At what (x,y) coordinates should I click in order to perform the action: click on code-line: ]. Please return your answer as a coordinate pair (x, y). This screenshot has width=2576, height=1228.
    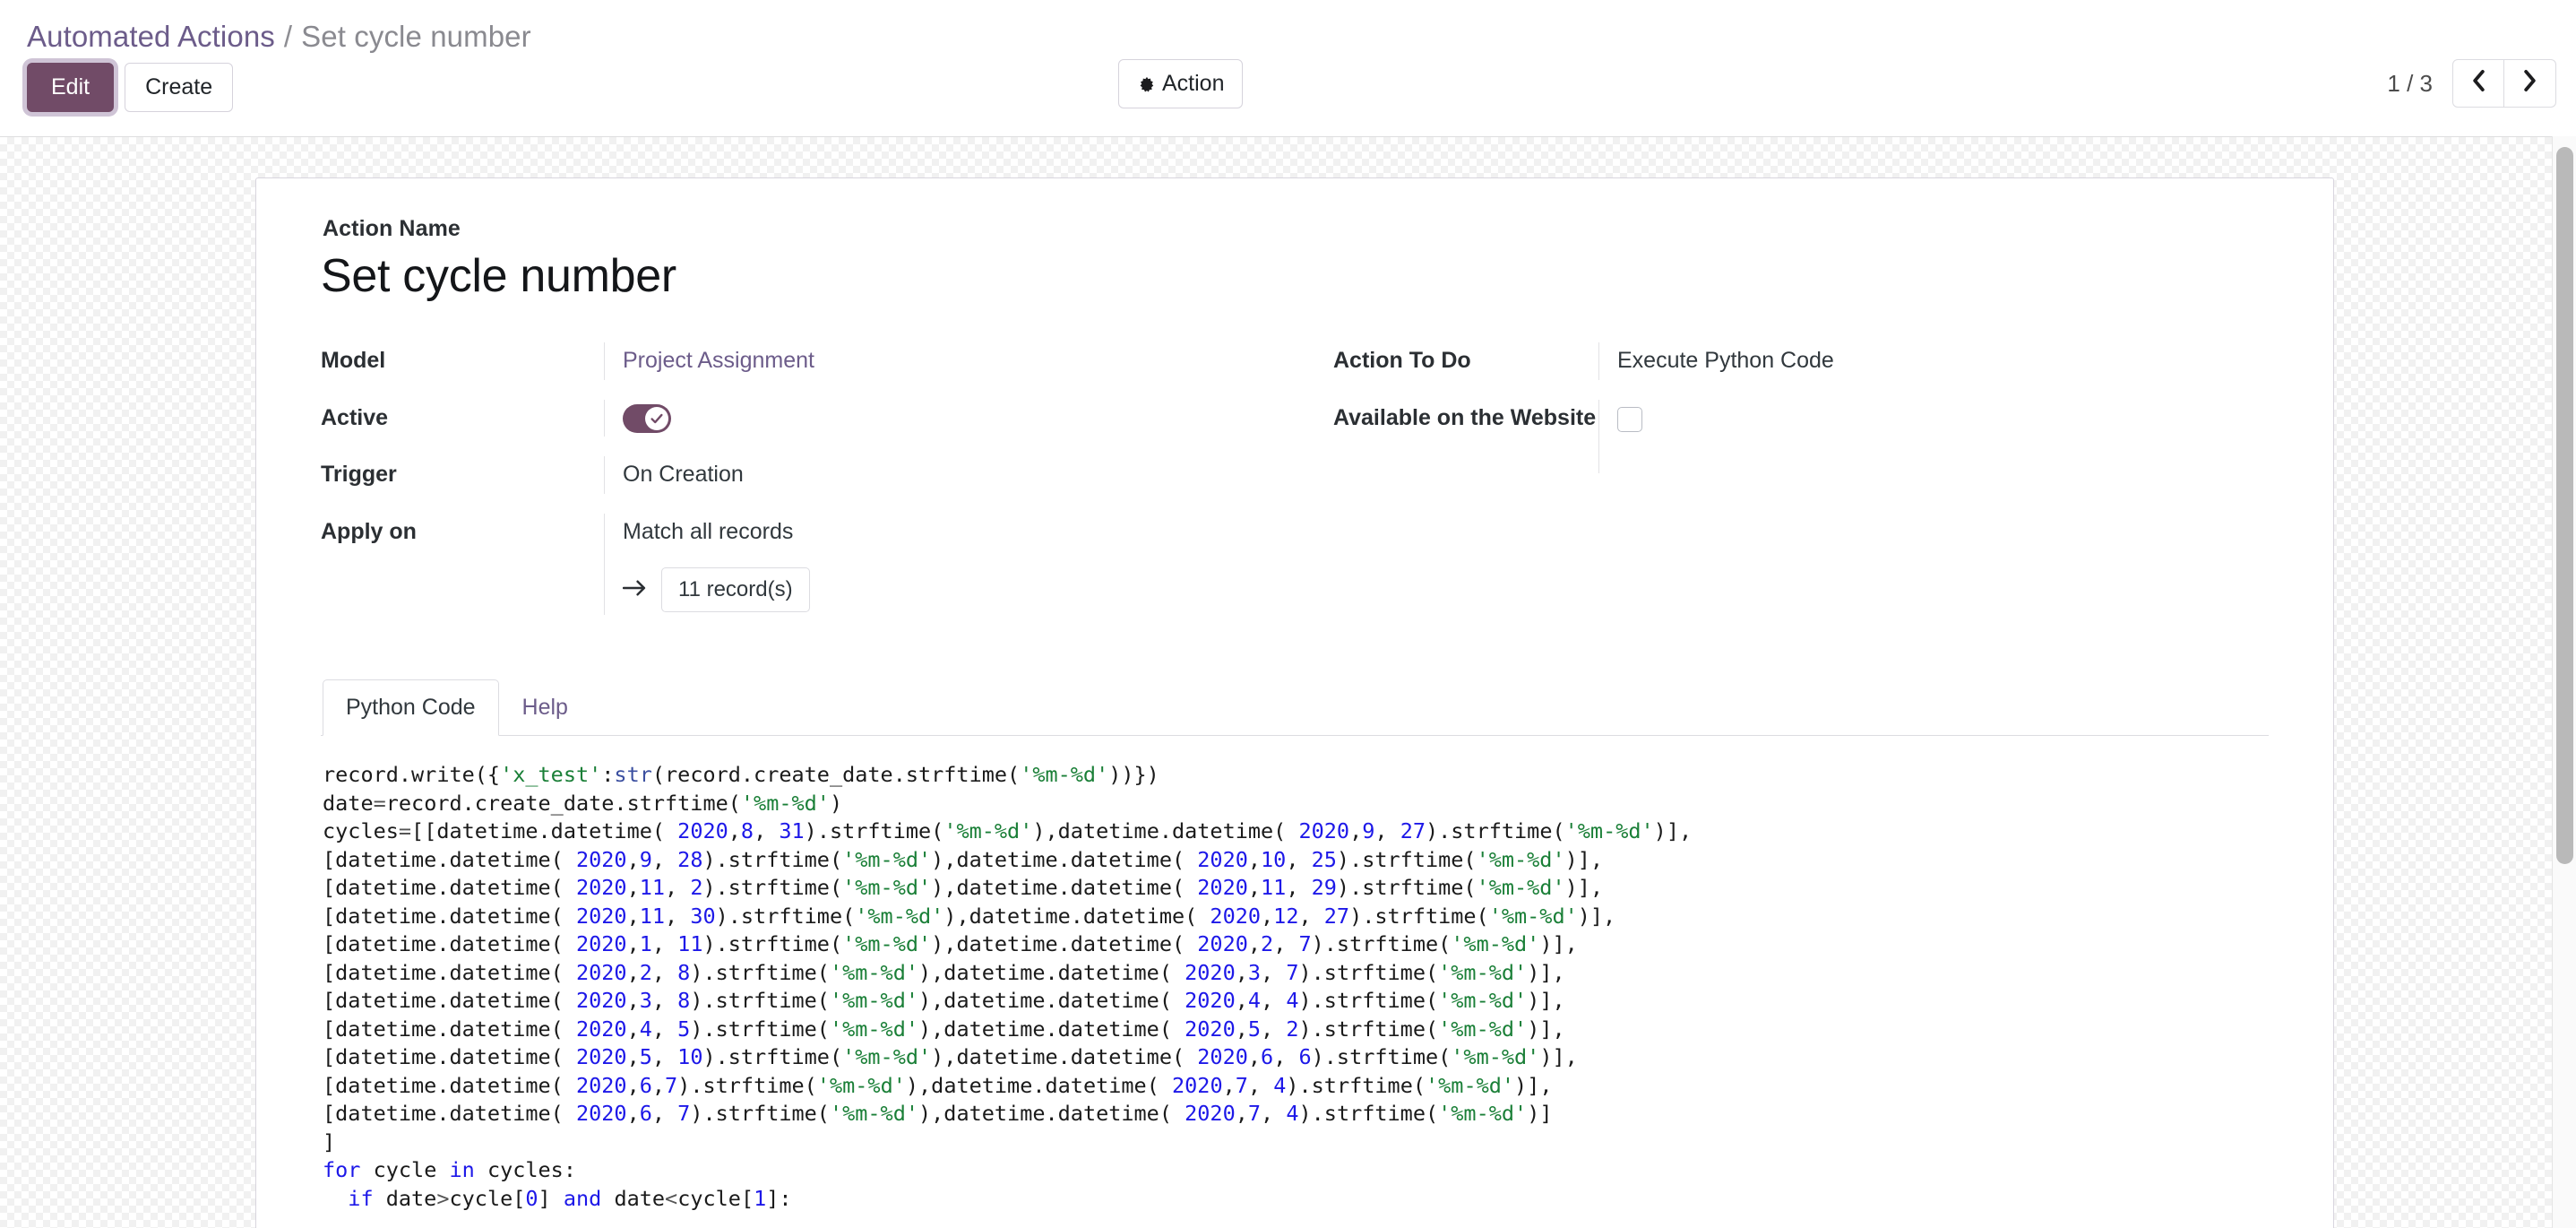
    Looking at the image, I should click on (329, 1142).